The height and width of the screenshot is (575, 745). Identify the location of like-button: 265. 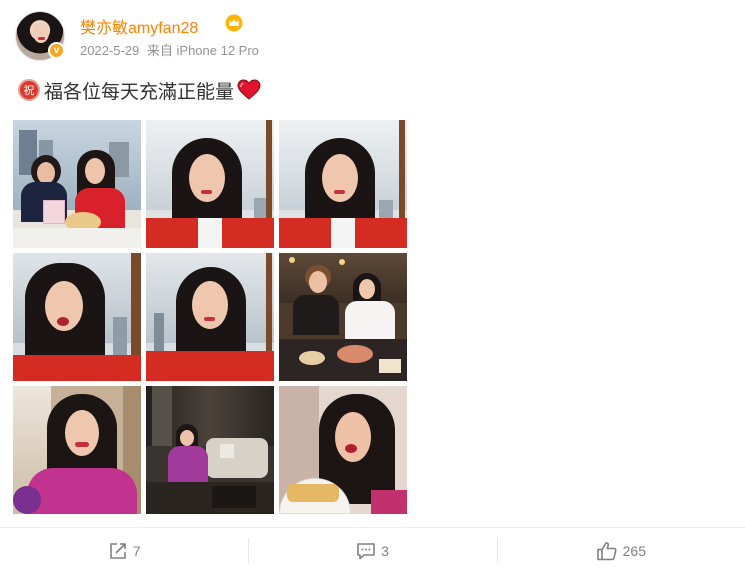
(620, 550).